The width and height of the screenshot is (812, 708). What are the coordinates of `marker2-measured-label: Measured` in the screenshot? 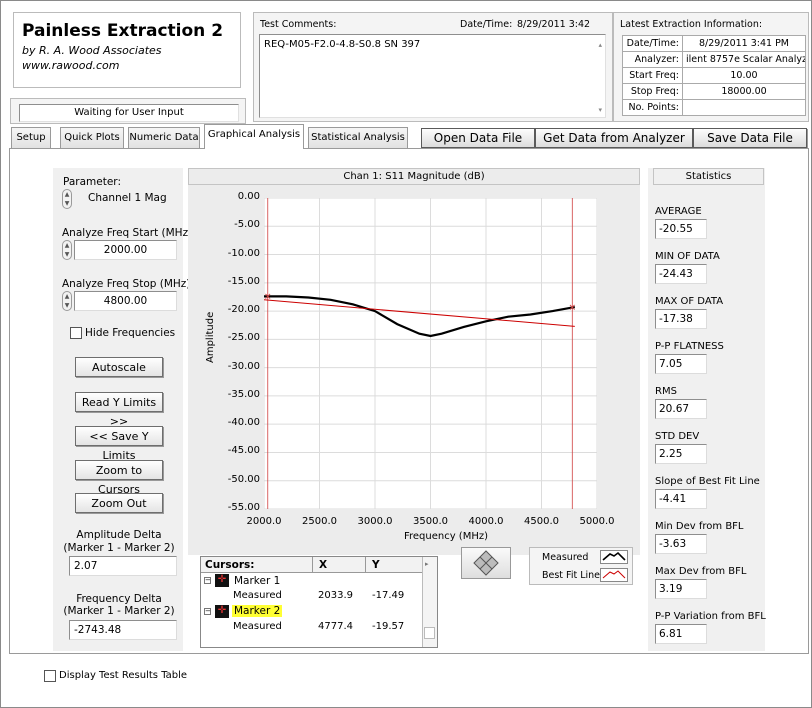 It's located at (257, 626).